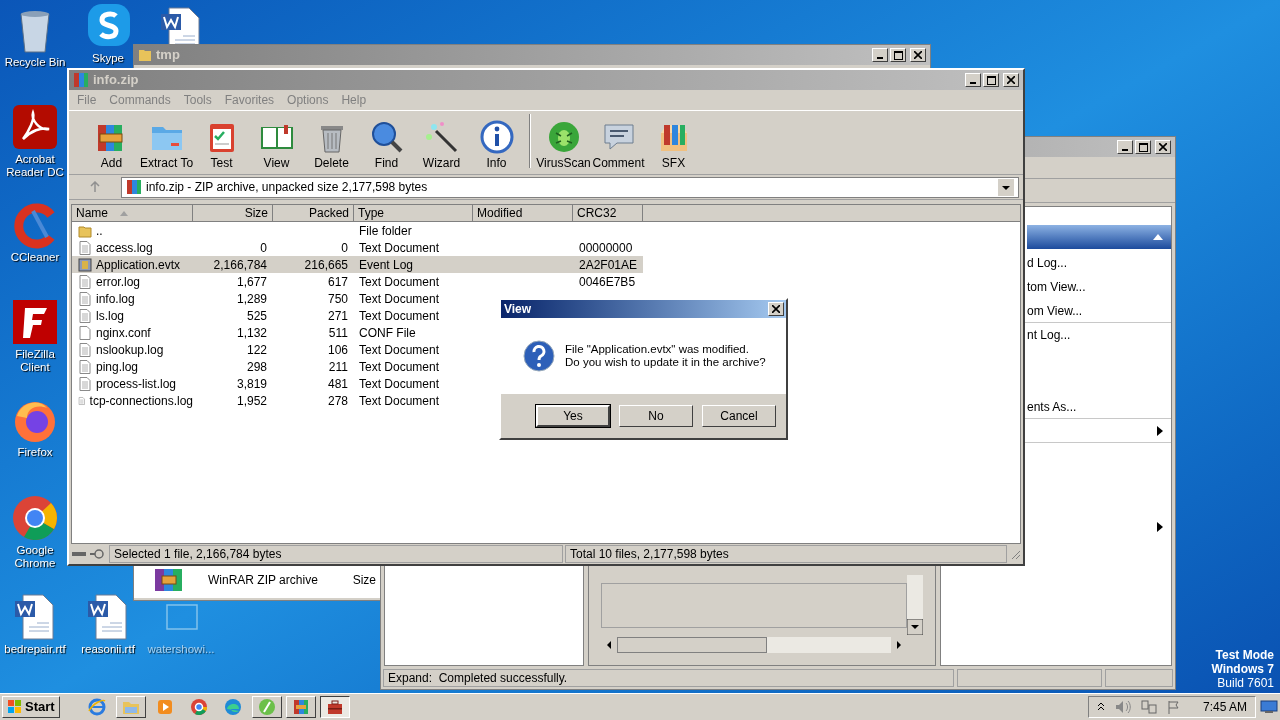 The width and height of the screenshot is (1280, 720). Describe the element at coordinates (118, 282) in the screenshot. I see `file-name: error.log` at that location.